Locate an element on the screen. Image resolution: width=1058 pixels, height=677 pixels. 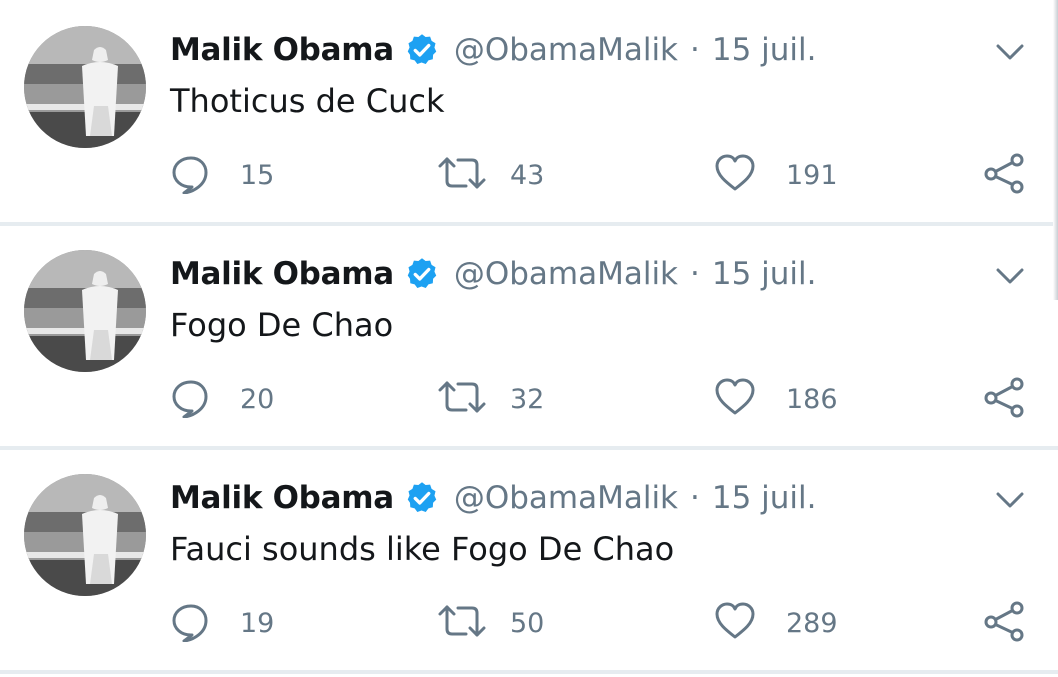
scroll-edge is located at coordinates (1055, 150).